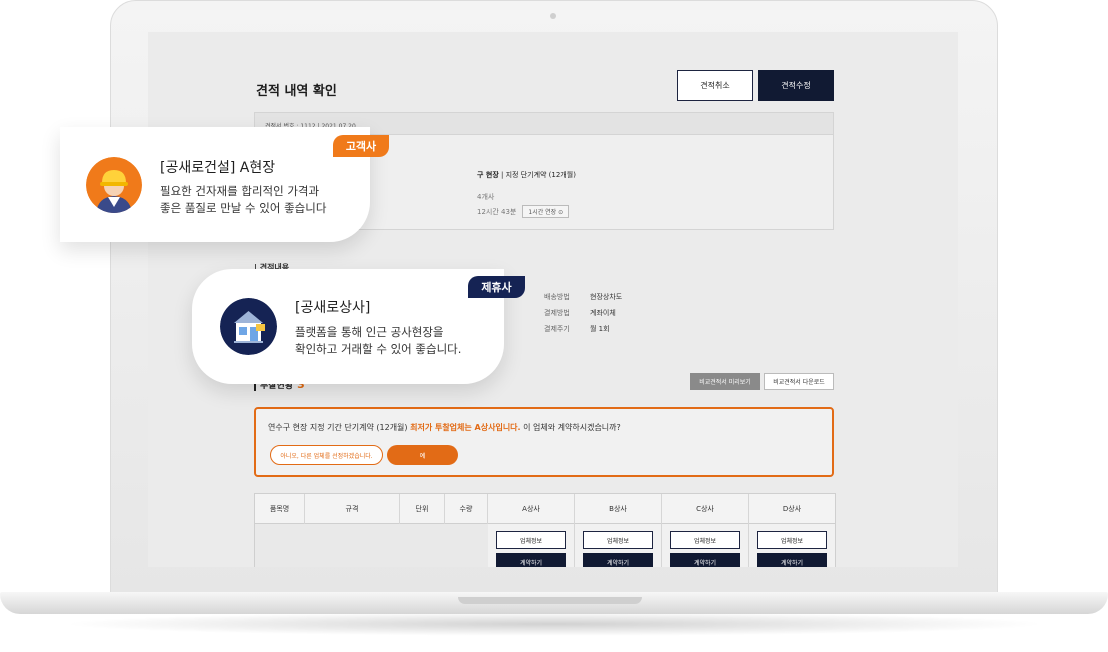  What do you see at coordinates (557, 313) in the screenshot?
I see `info-key: 결제방법` at bounding box center [557, 313].